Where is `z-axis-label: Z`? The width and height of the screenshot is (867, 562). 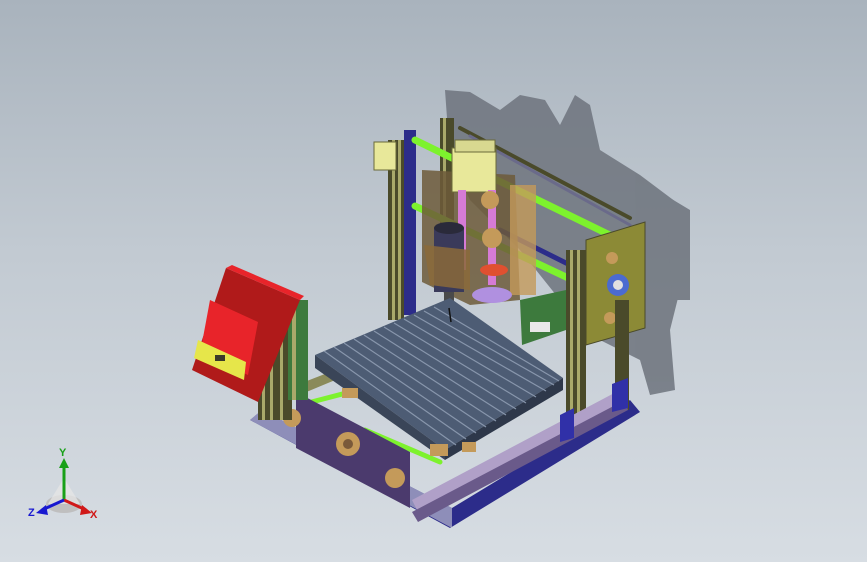
z-axis-label: Z is located at coordinates (31, 513).